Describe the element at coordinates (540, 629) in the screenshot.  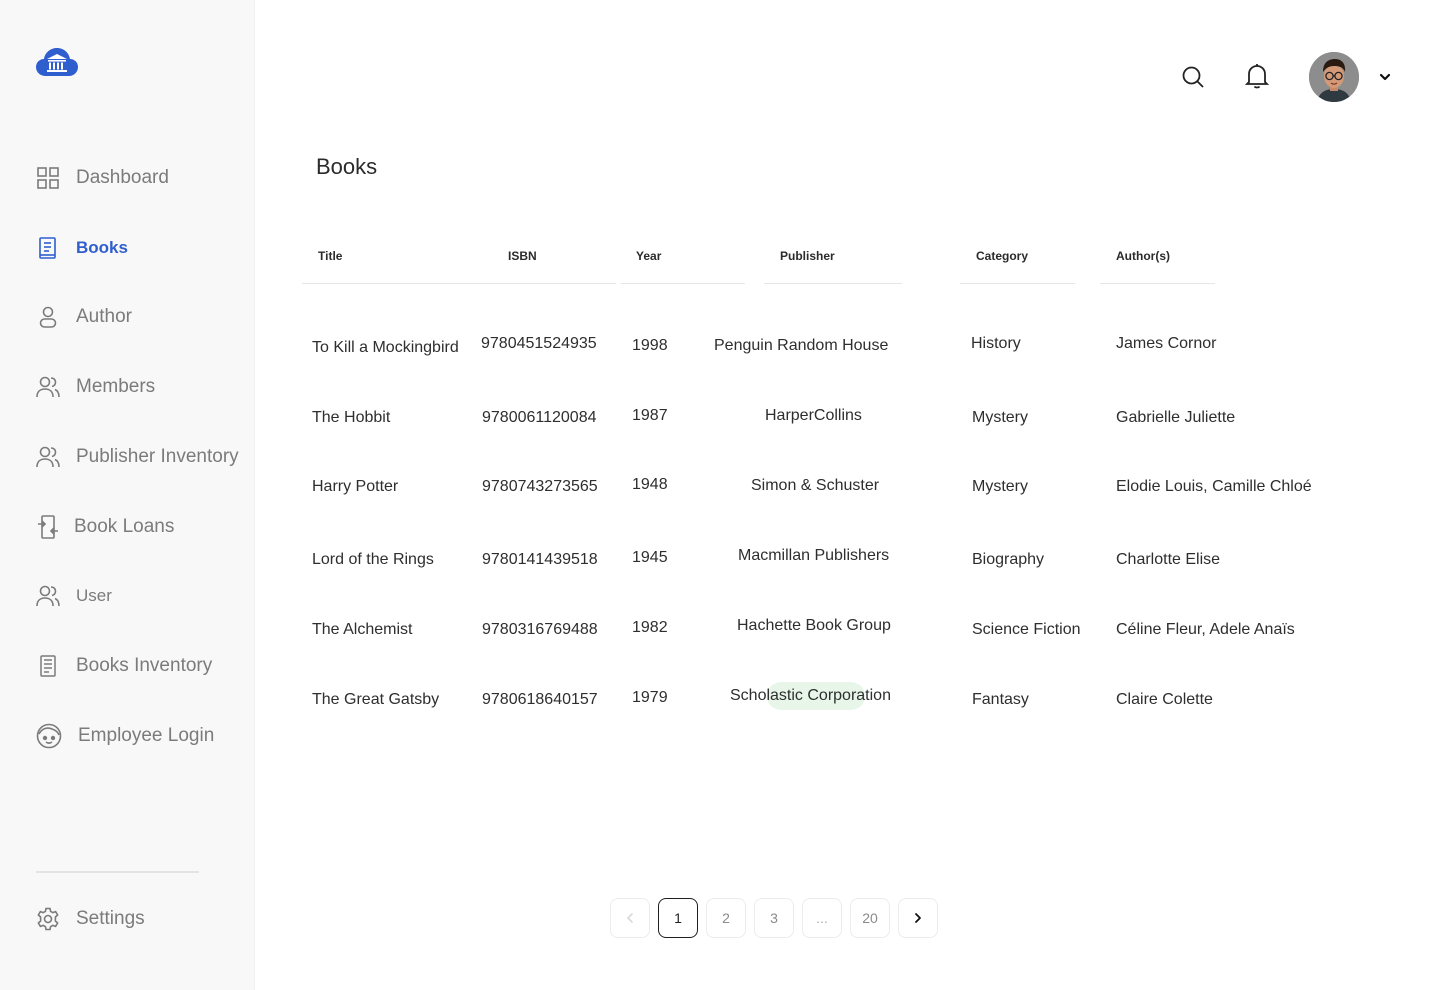
I see `cell-isbn: 9780316769488` at that location.